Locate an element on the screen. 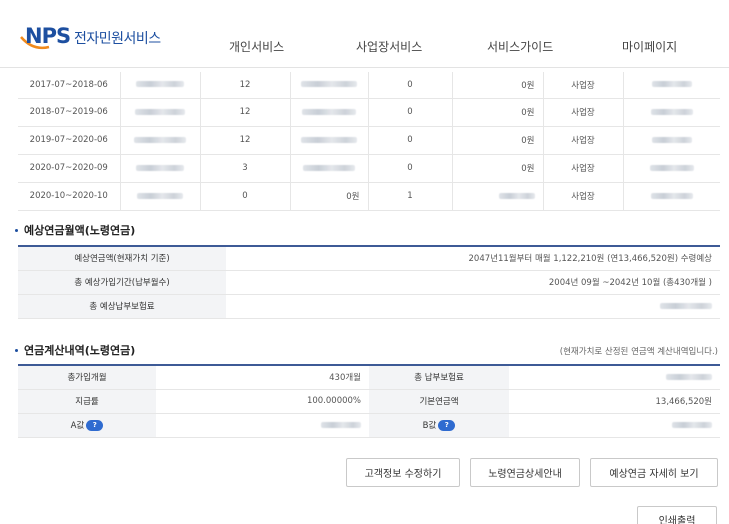 Image resolution: width=729 pixels, height=524 pixels. basic-pension-label: 기본연금액 is located at coordinates (439, 401).